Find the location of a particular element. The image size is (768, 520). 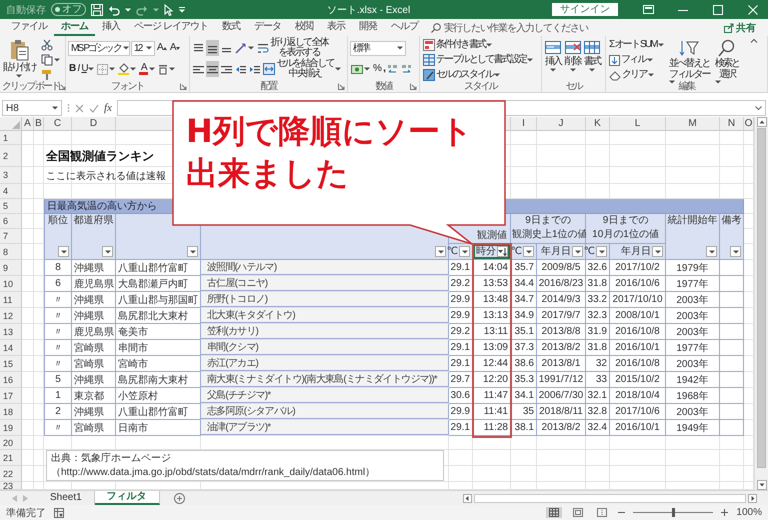

italic-button: I is located at coordinates (78, 69).